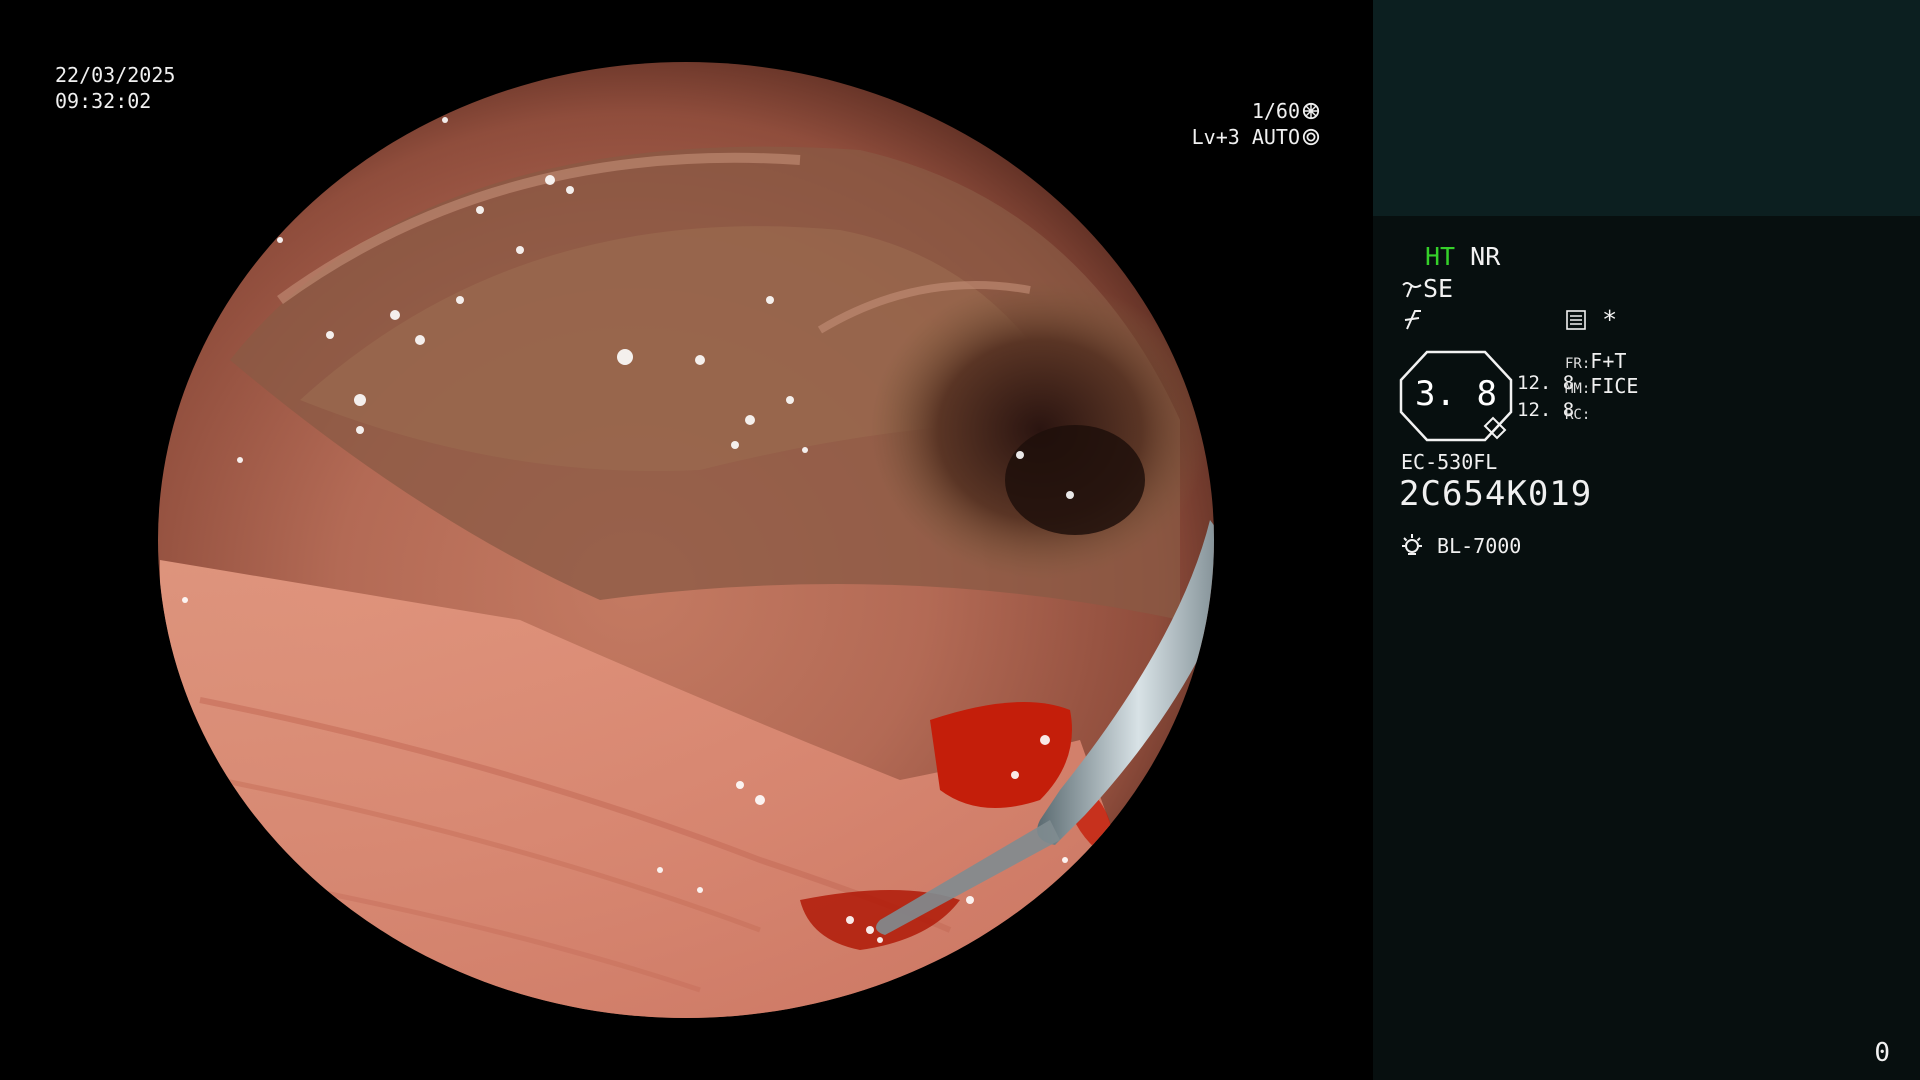  What do you see at coordinates (1578, 364) in the screenshot?
I see `fr-tag: FR:` at bounding box center [1578, 364].